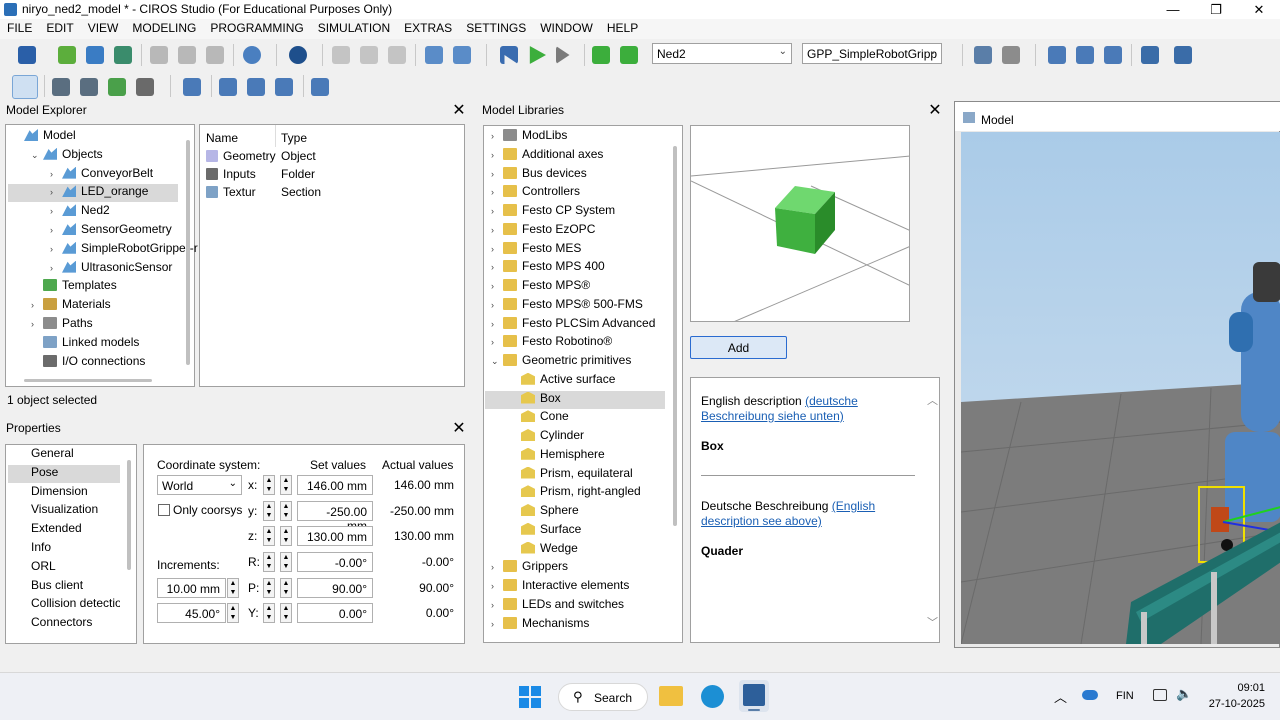 The height and width of the screenshot is (720, 1280). Describe the element at coordinates (145, 87) in the screenshot. I see `remove-tool-icon` at that location.